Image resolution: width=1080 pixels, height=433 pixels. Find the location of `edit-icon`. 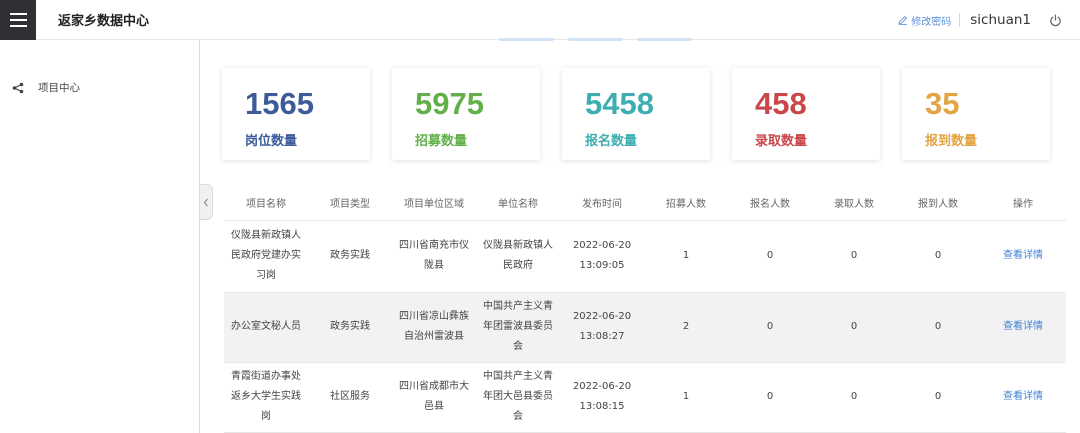

edit-icon is located at coordinates (903, 20).